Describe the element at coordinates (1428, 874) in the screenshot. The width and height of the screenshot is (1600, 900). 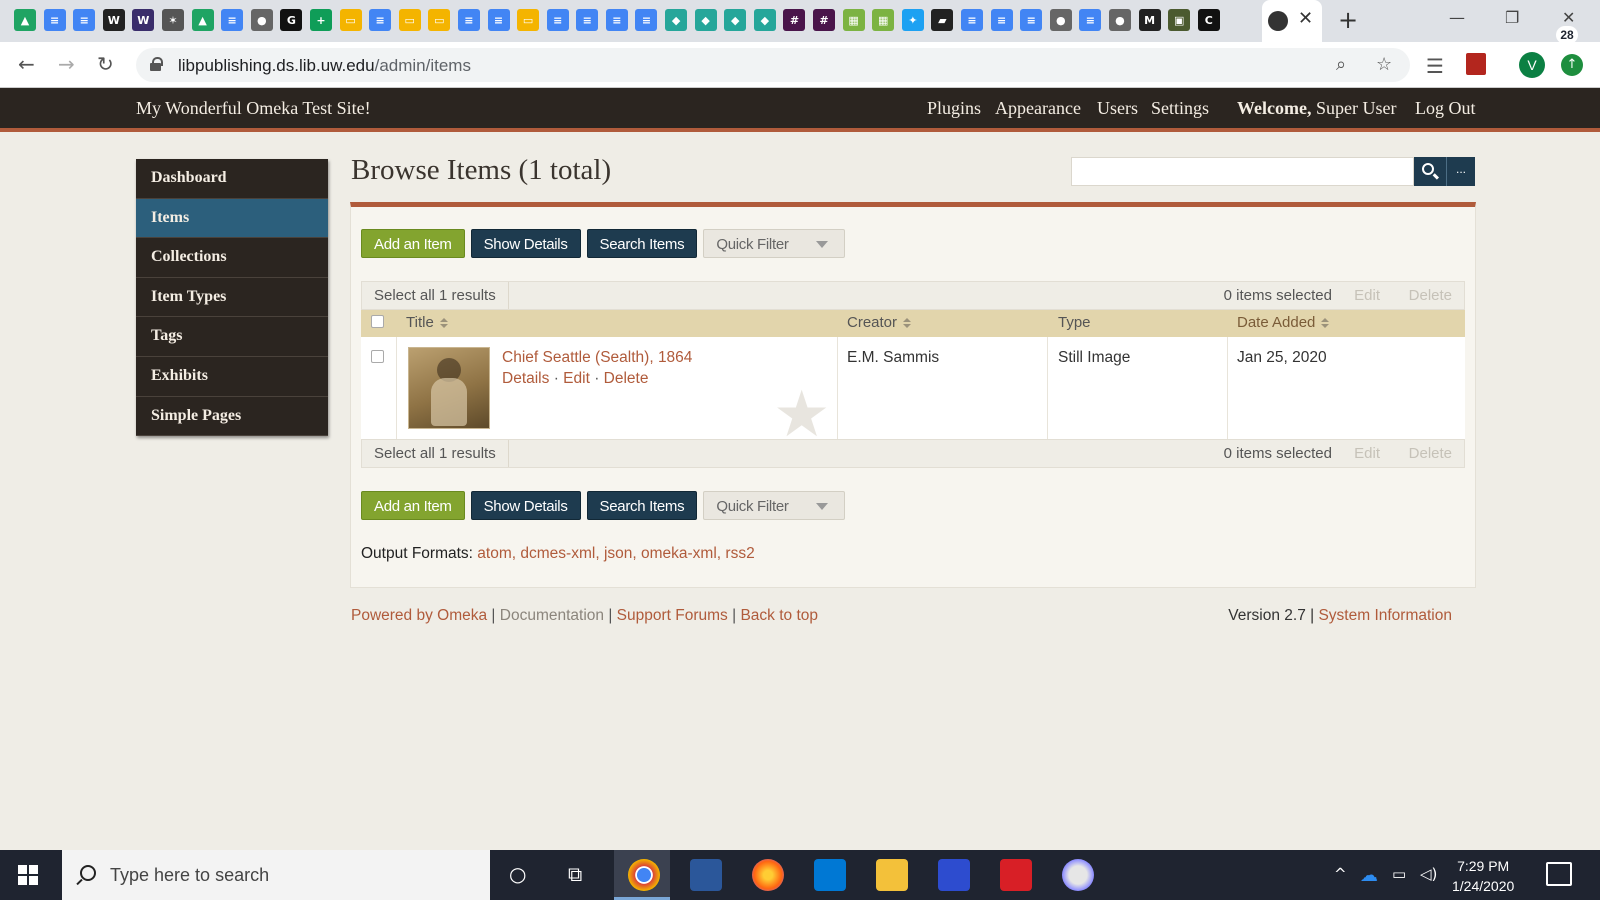
I see `volume-icon: ◁)` at that location.